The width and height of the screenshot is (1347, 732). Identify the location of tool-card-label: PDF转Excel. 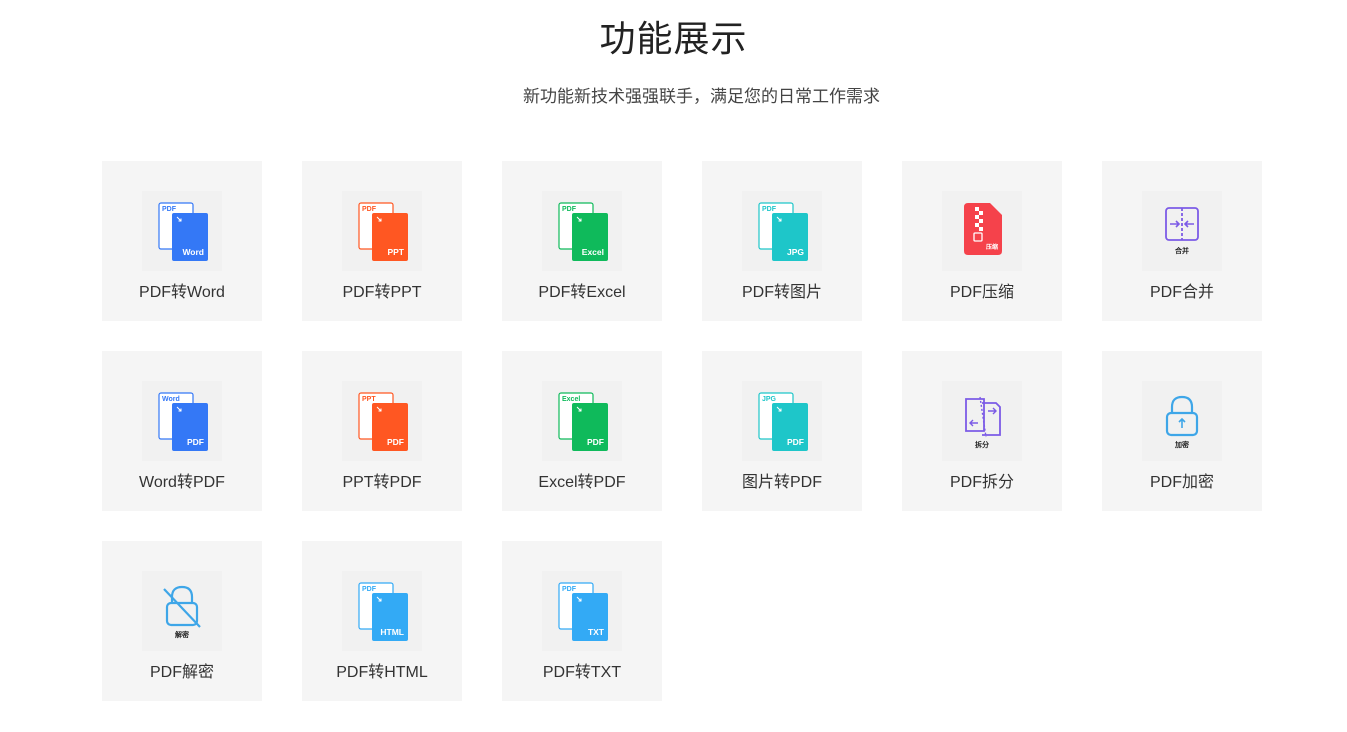
(582, 292).